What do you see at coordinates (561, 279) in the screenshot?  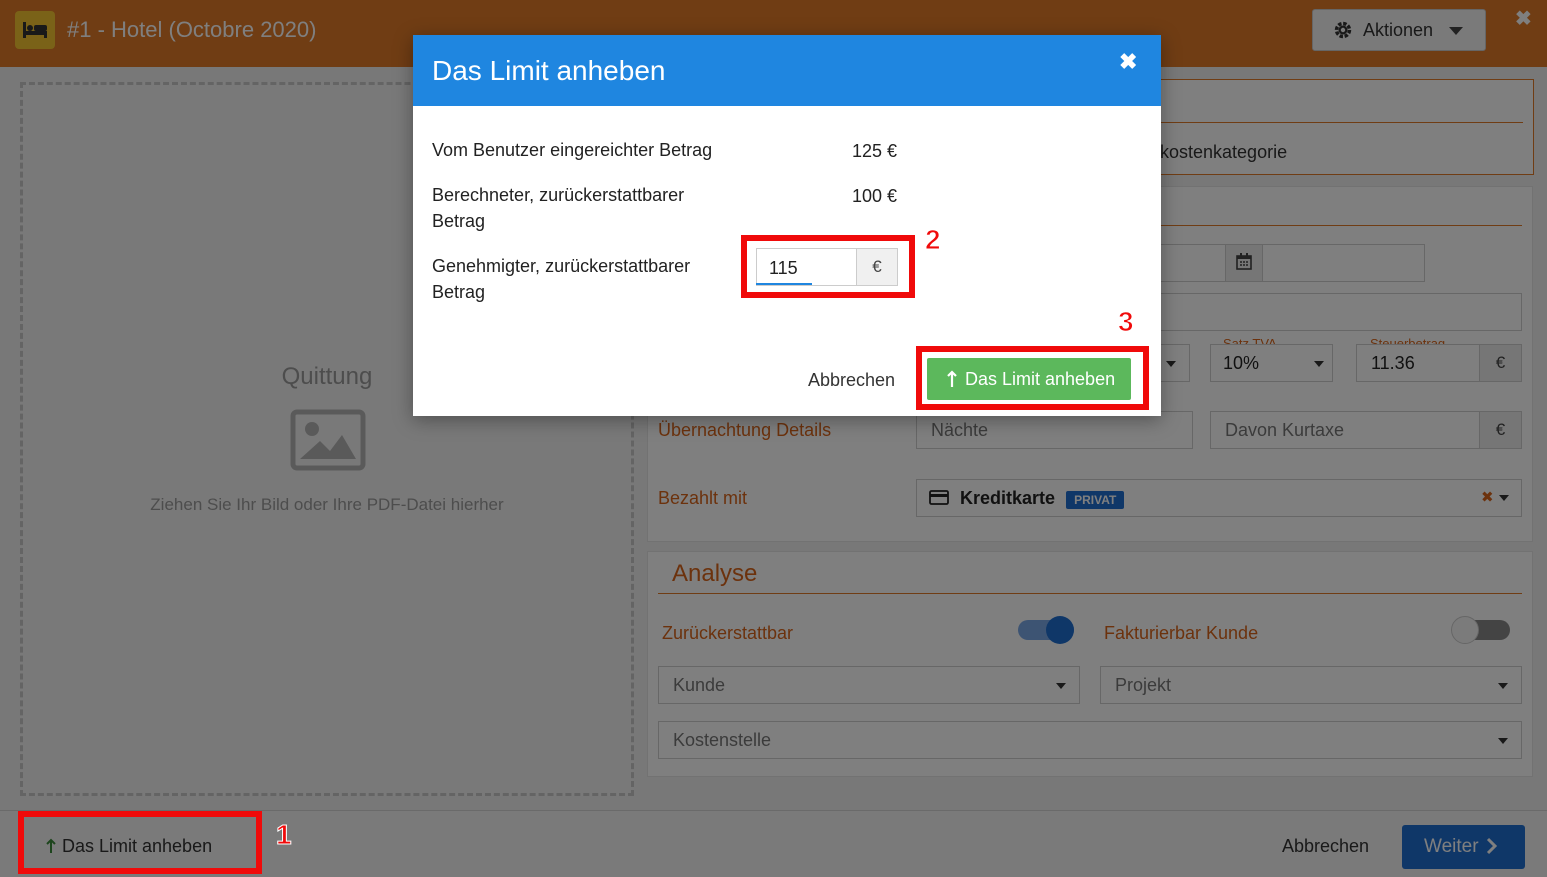 I see `approved-amount-label: Genehmigter, zurückerstattbarer Betrag` at bounding box center [561, 279].